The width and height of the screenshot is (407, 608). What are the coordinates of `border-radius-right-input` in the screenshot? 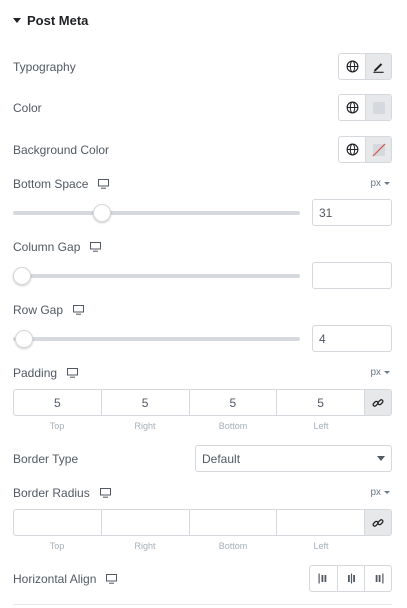 It's located at (144, 522).